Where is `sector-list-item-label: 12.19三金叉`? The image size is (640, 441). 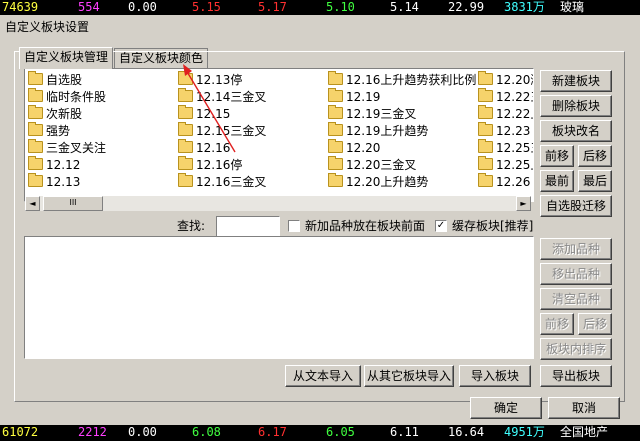
sector-list-item-label: 12.19三金叉 is located at coordinates (381, 114).